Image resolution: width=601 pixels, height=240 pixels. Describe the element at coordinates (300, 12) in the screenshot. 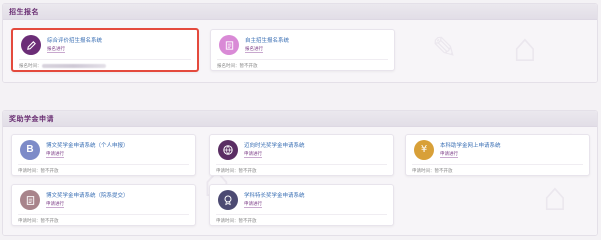

I see `section-header: 招生报名` at that location.